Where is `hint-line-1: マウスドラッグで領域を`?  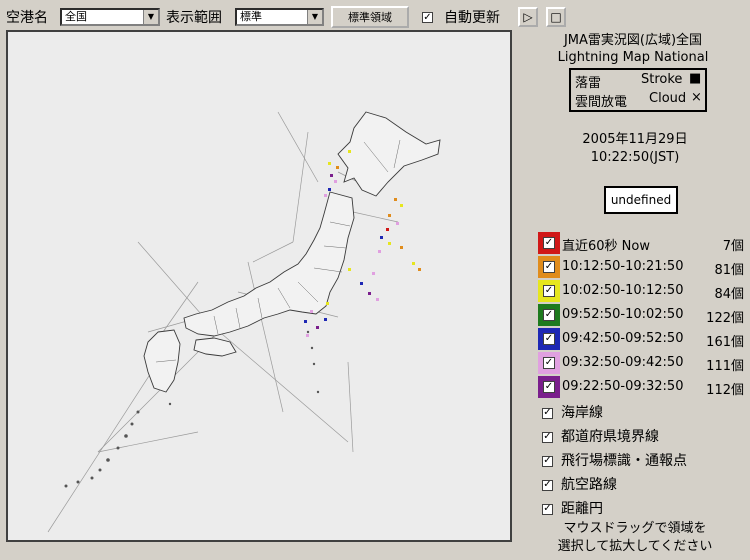
hint-line-1: マウスドラッグで領域を is located at coordinates (635, 528).